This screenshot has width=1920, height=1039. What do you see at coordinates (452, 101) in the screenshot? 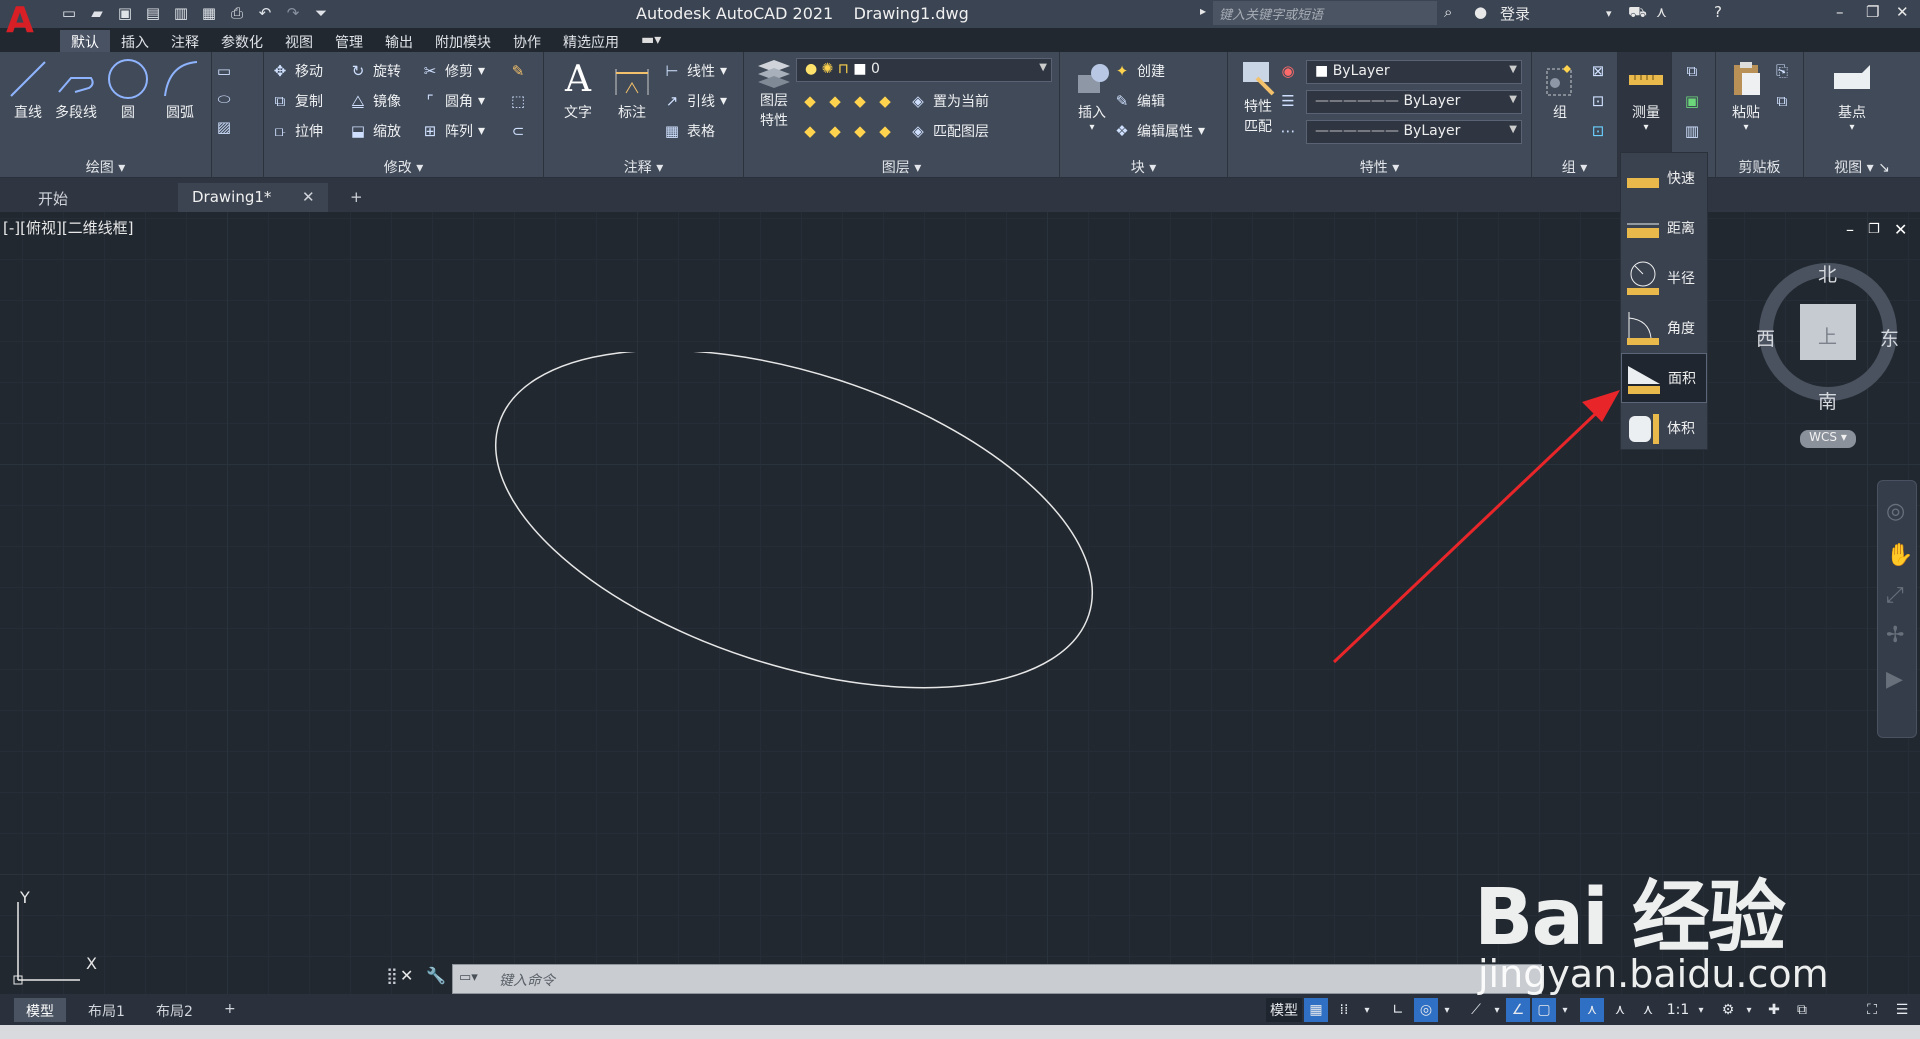
I see `fillet-button: ⌜ 圆角 ▾` at bounding box center [452, 101].